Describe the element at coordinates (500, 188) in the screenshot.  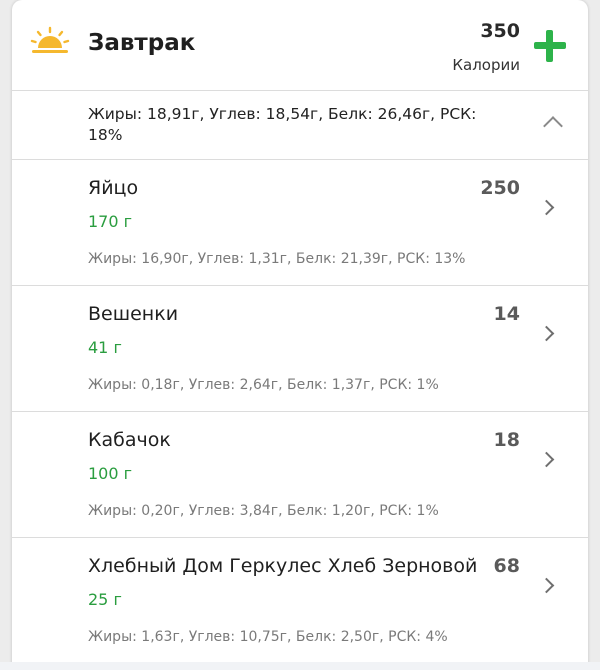
I see `food-calories: 250` at that location.